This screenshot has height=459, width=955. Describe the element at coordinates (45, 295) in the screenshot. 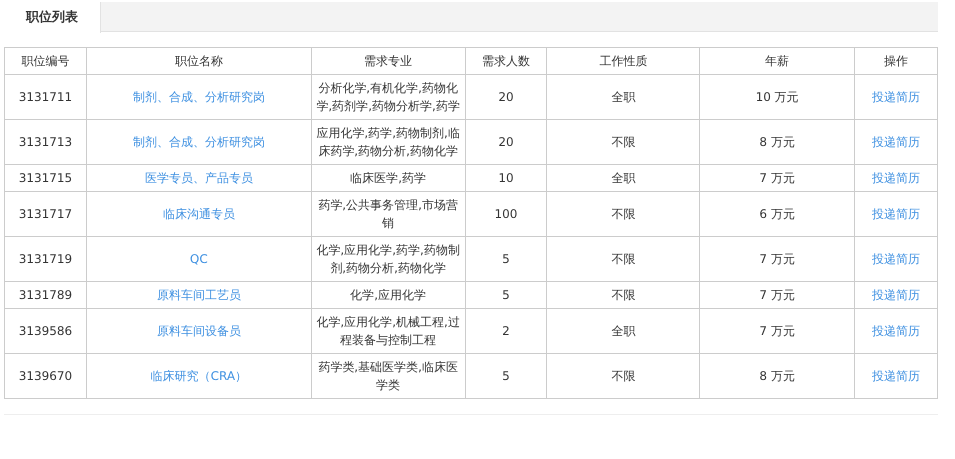

I see `table-cell: 3131789` at that location.